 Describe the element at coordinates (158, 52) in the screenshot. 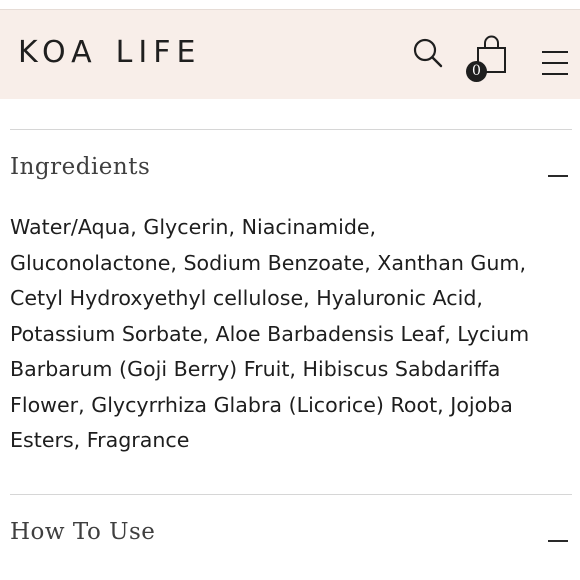

I see `brand-name-part-2: LIFE` at that location.